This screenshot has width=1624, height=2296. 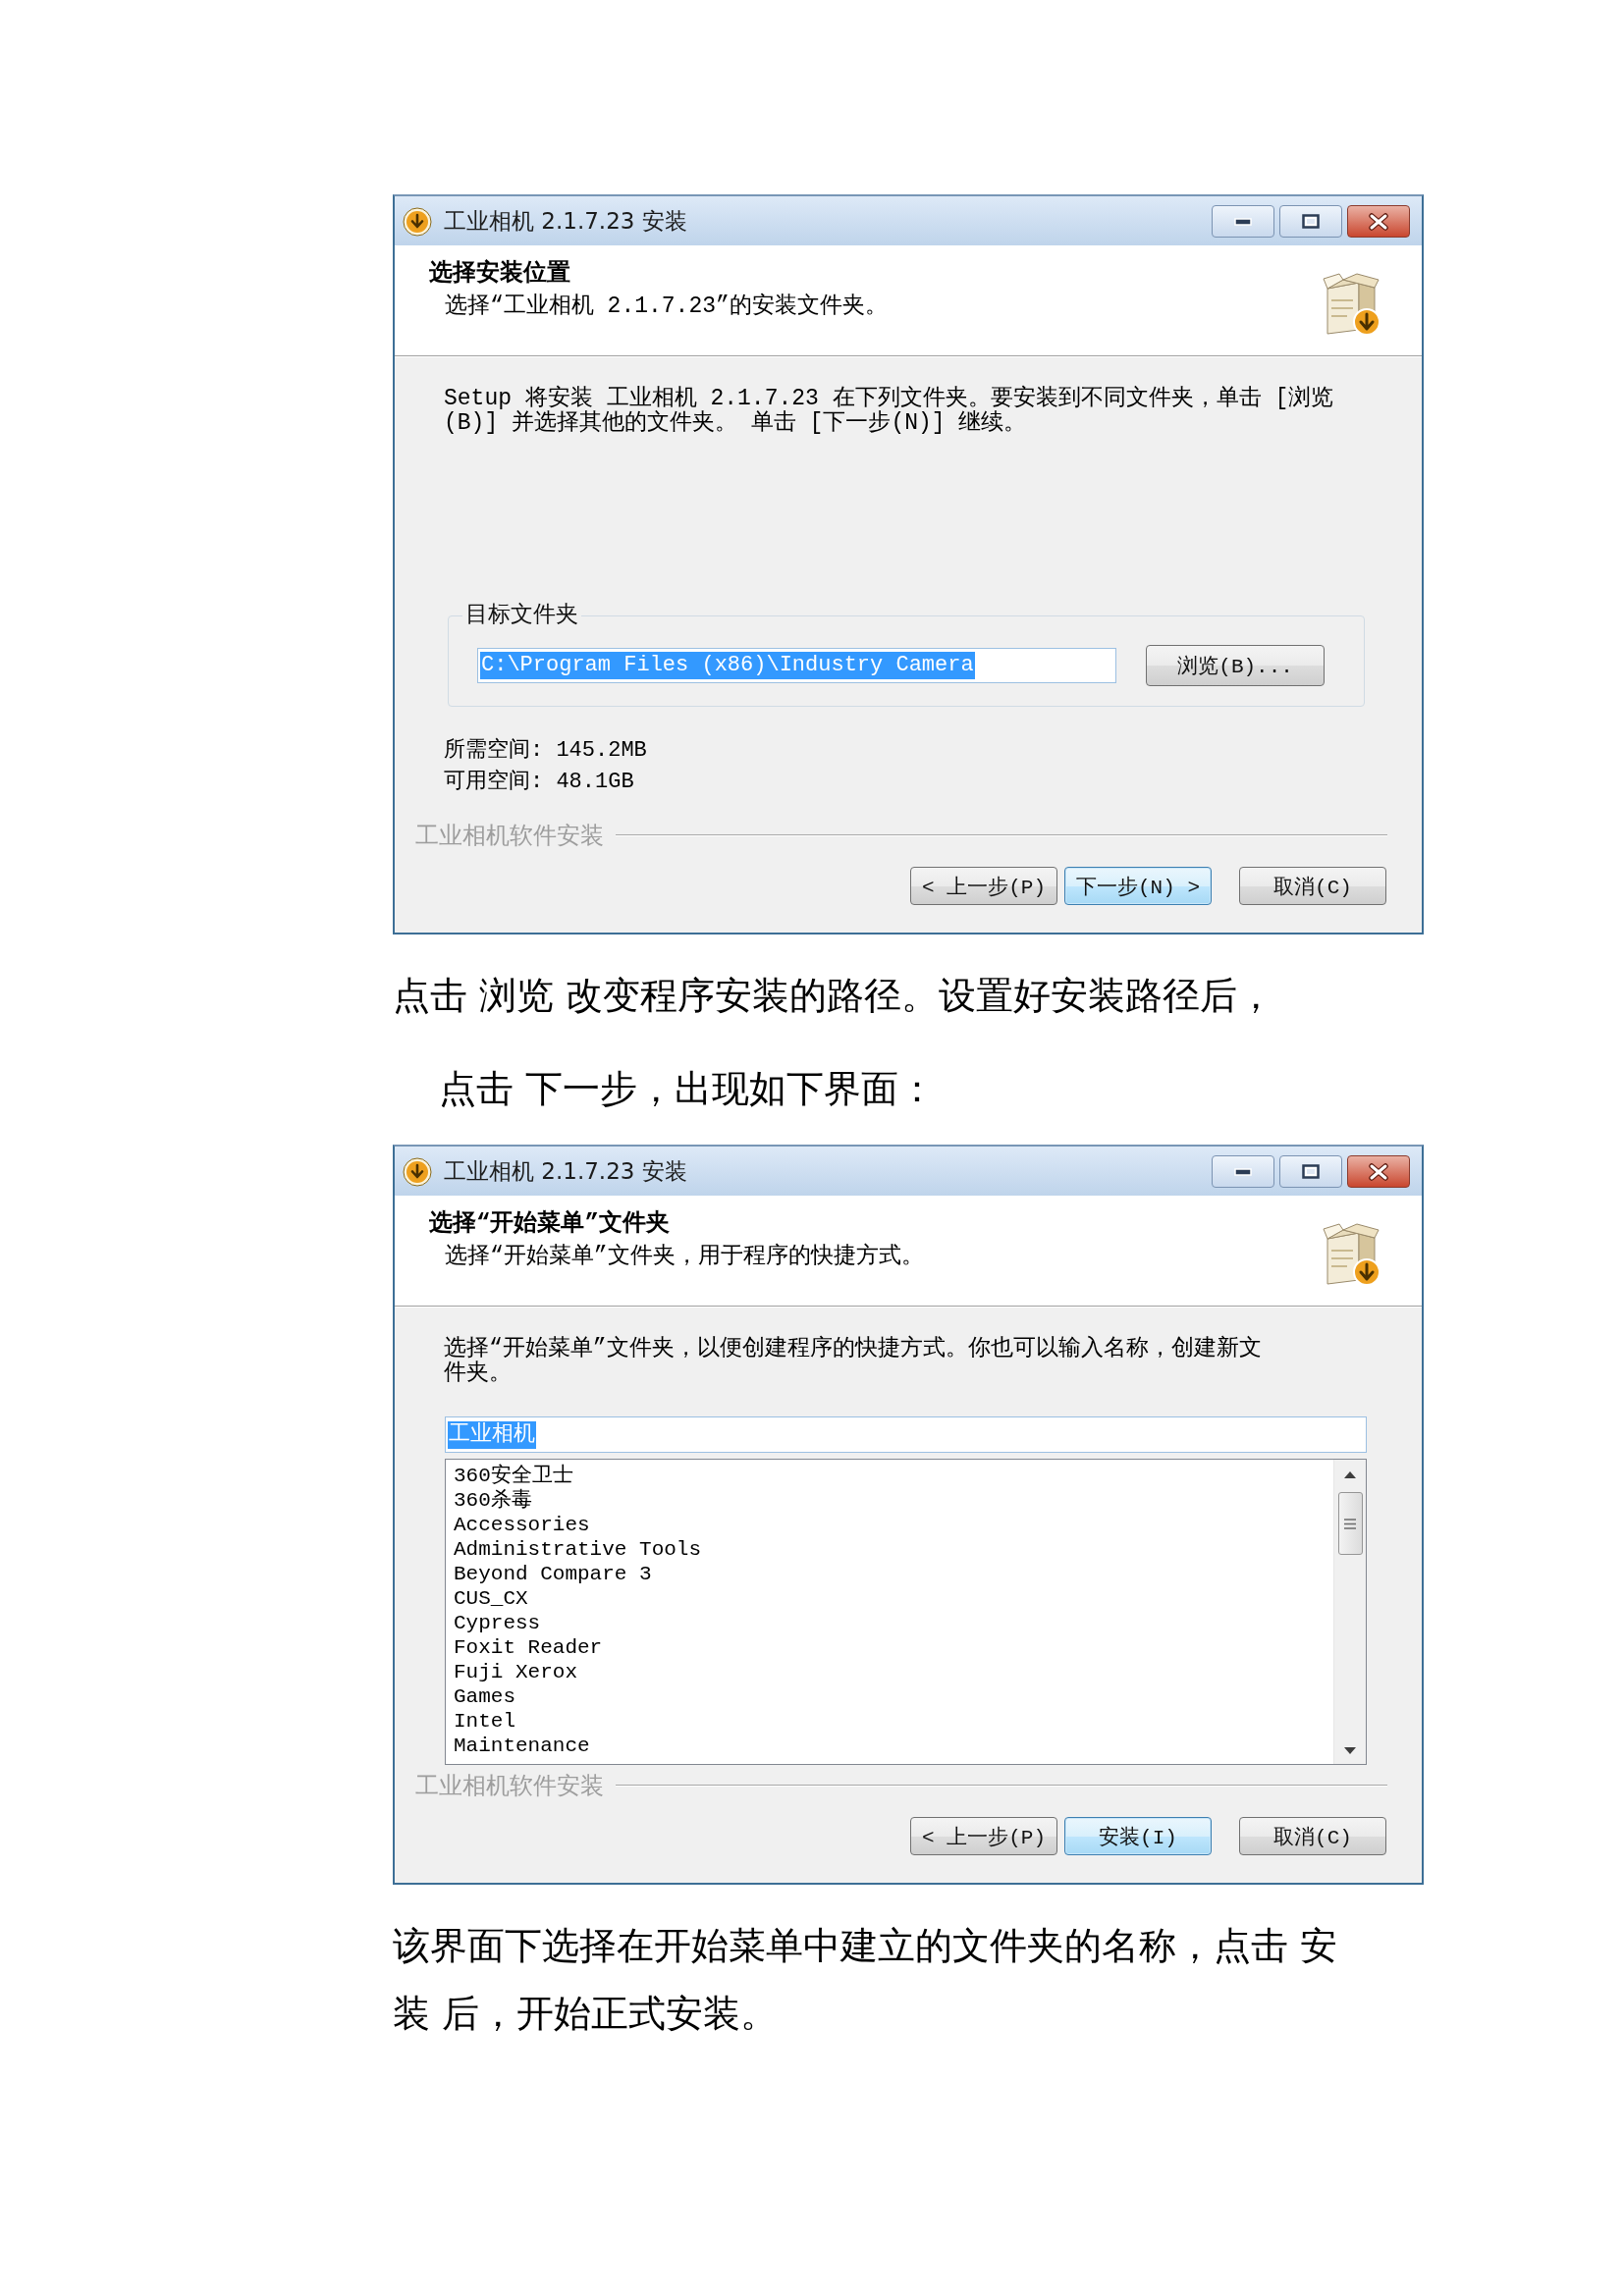 What do you see at coordinates (893, 1476) in the screenshot?
I see `list-item: 360安全卫士` at bounding box center [893, 1476].